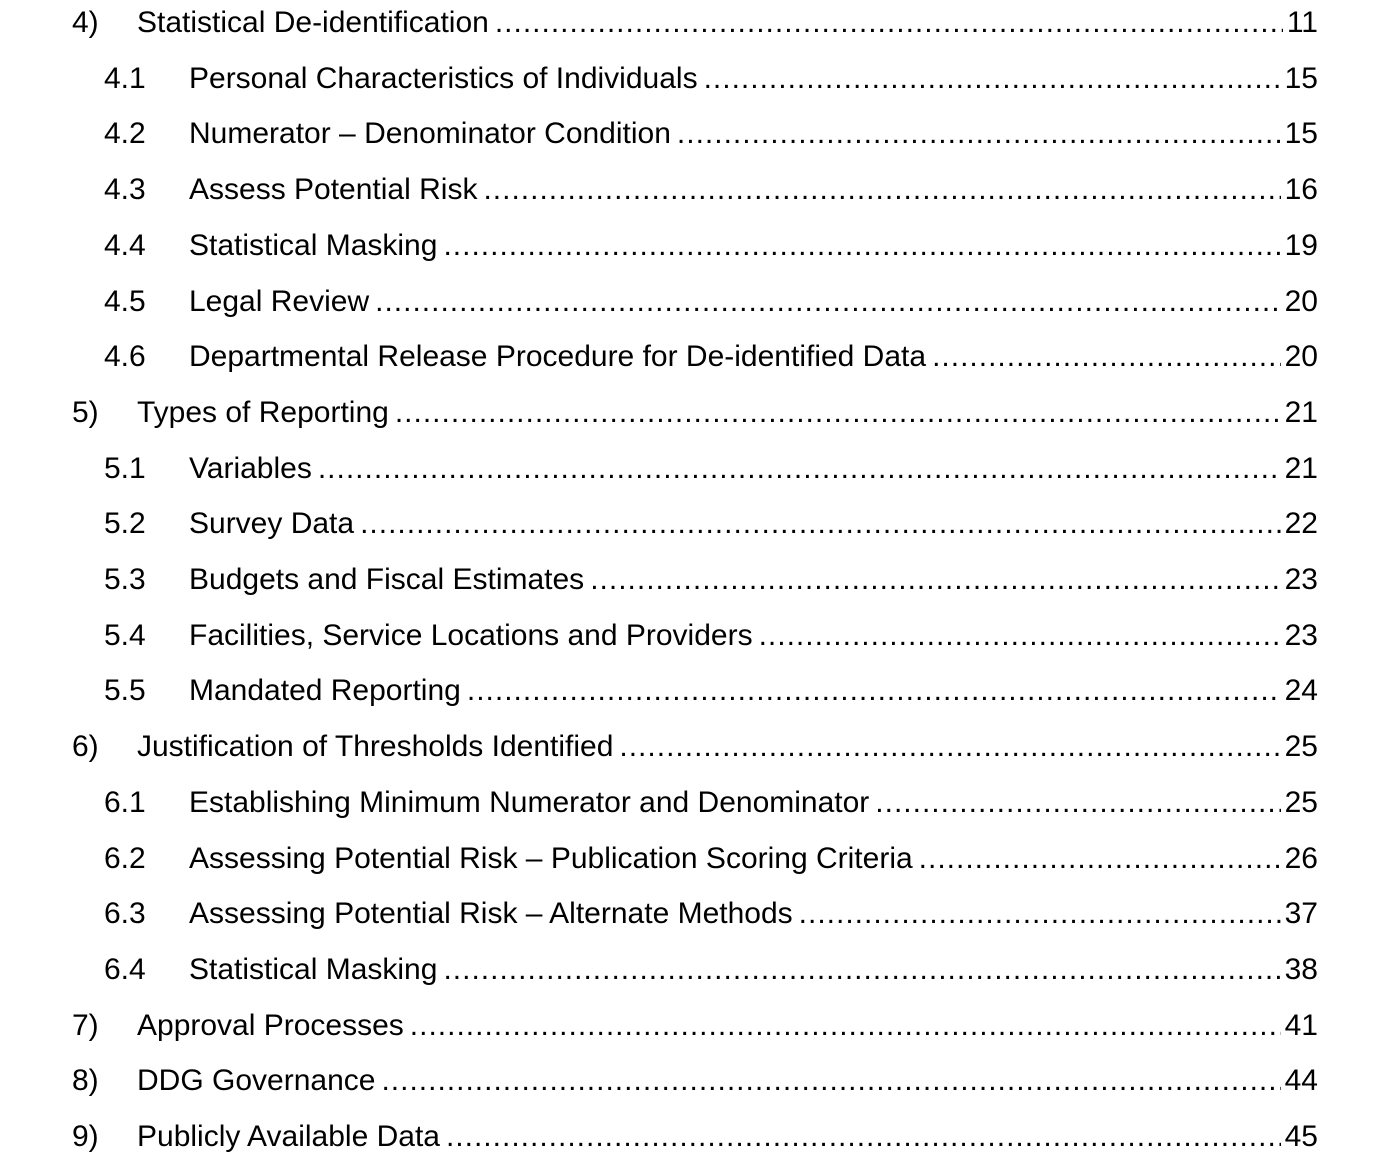 This screenshot has width=1380, height=1170. I want to click on toc-entry-title: Personal Characteristics of Individuals, so click(443, 79).